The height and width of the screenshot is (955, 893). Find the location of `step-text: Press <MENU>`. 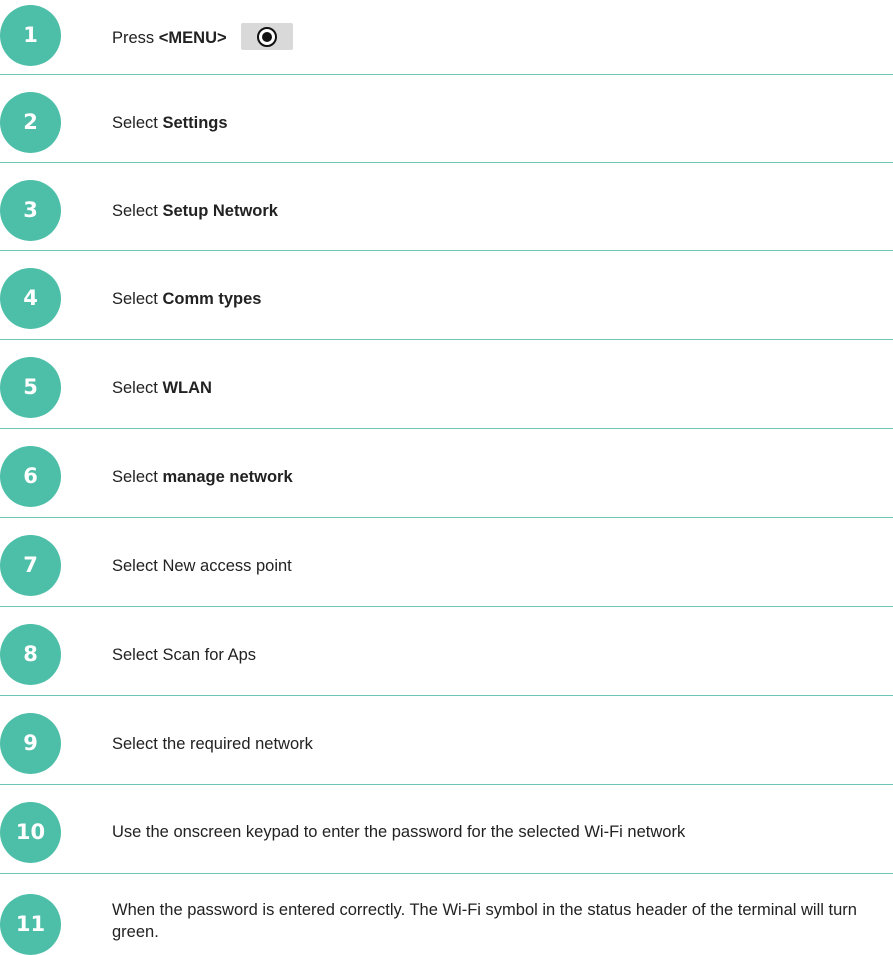

step-text: Press <MENU> is located at coordinates (499, 37).